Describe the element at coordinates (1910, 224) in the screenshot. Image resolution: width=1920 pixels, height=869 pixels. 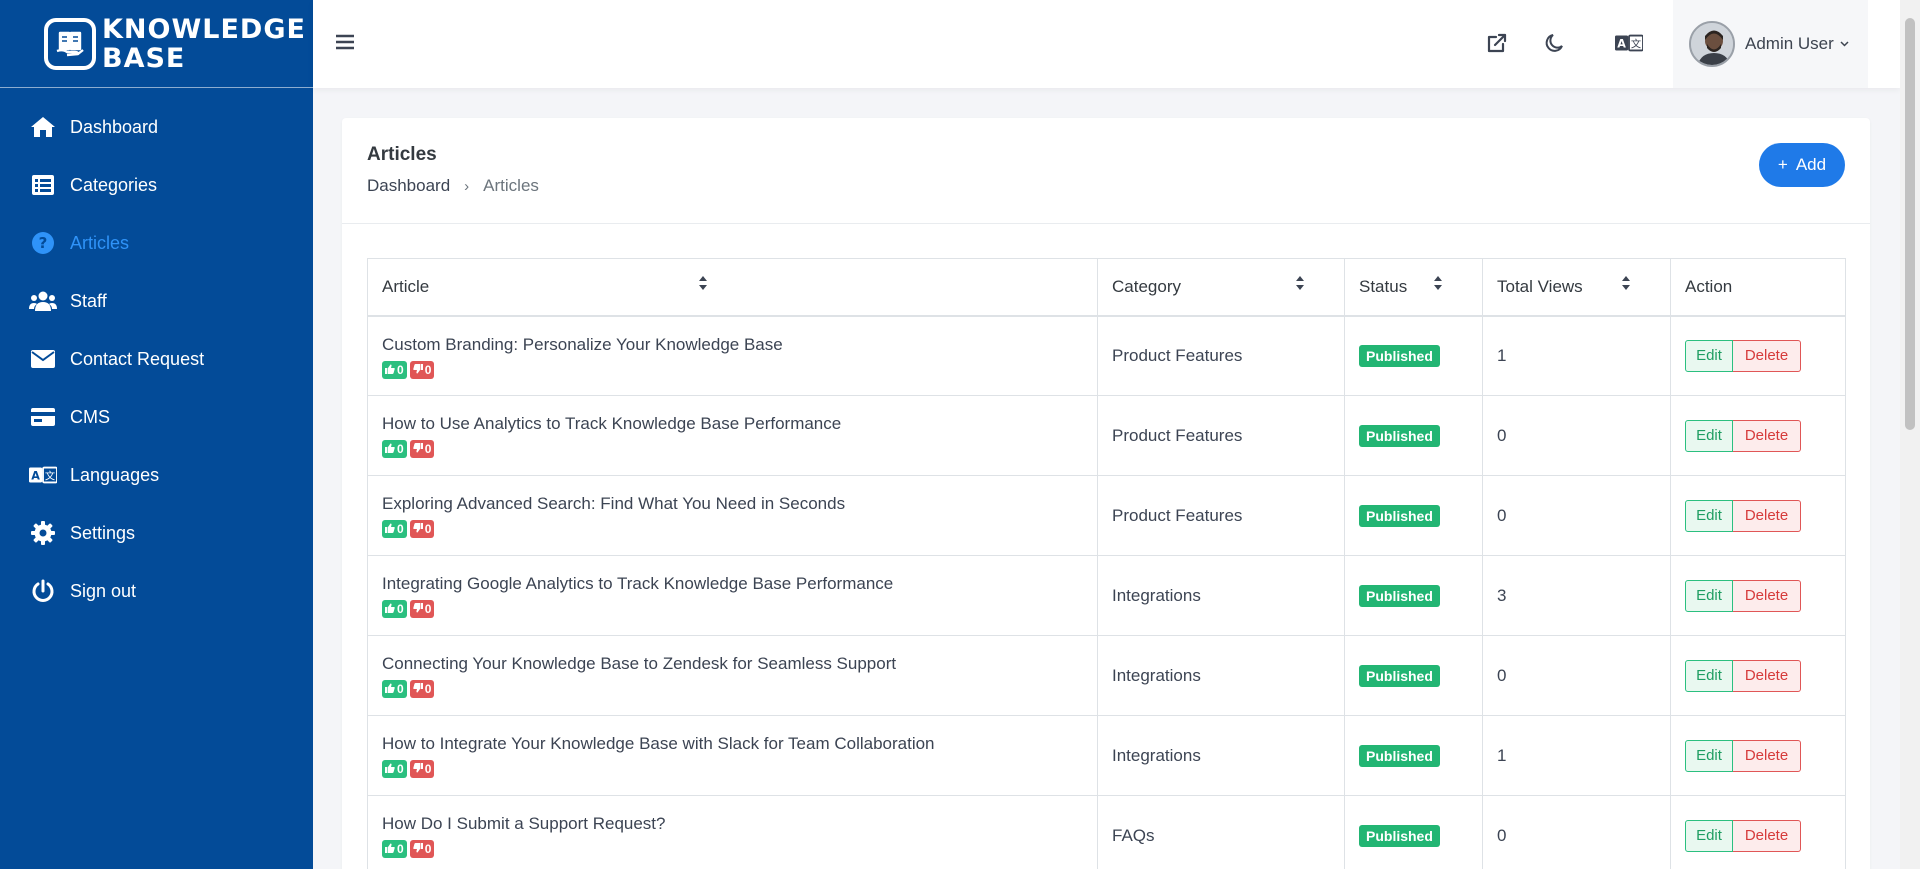
I see `scrollbar-thumb` at that location.